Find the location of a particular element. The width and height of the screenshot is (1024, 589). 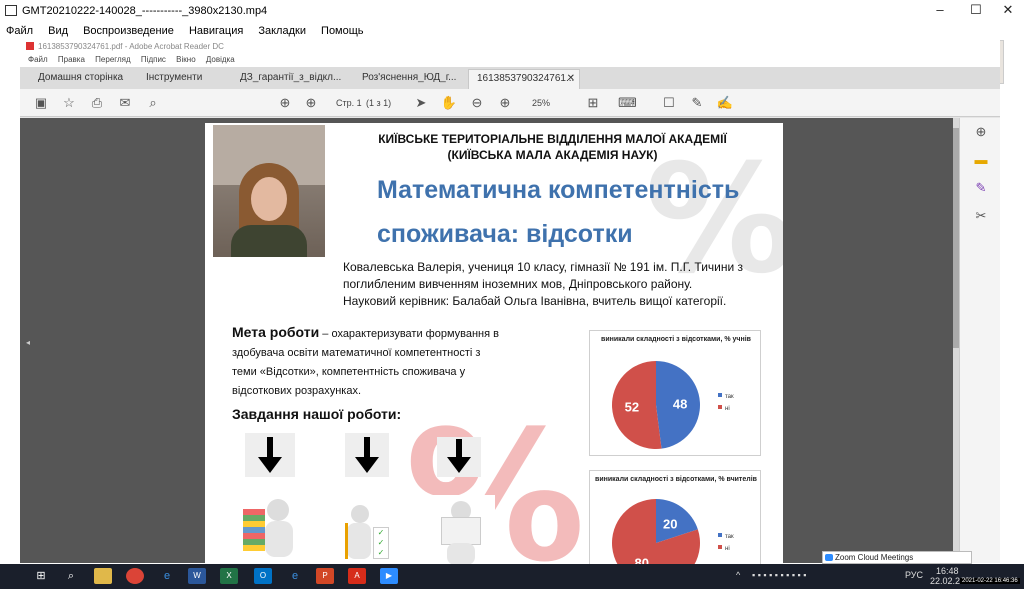

file-explorer-icon is located at coordinates (103, 576).